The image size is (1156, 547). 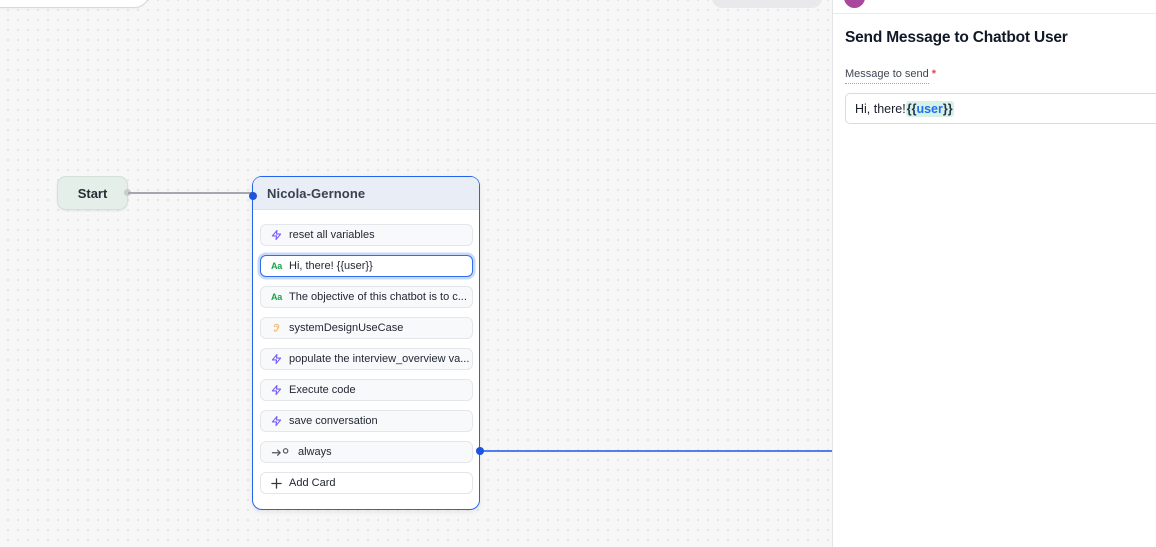 What do you see at coordinates (911, 108) in the screenshot?
I see `variable-open-braces: {{` at bounding box center [911, 108].